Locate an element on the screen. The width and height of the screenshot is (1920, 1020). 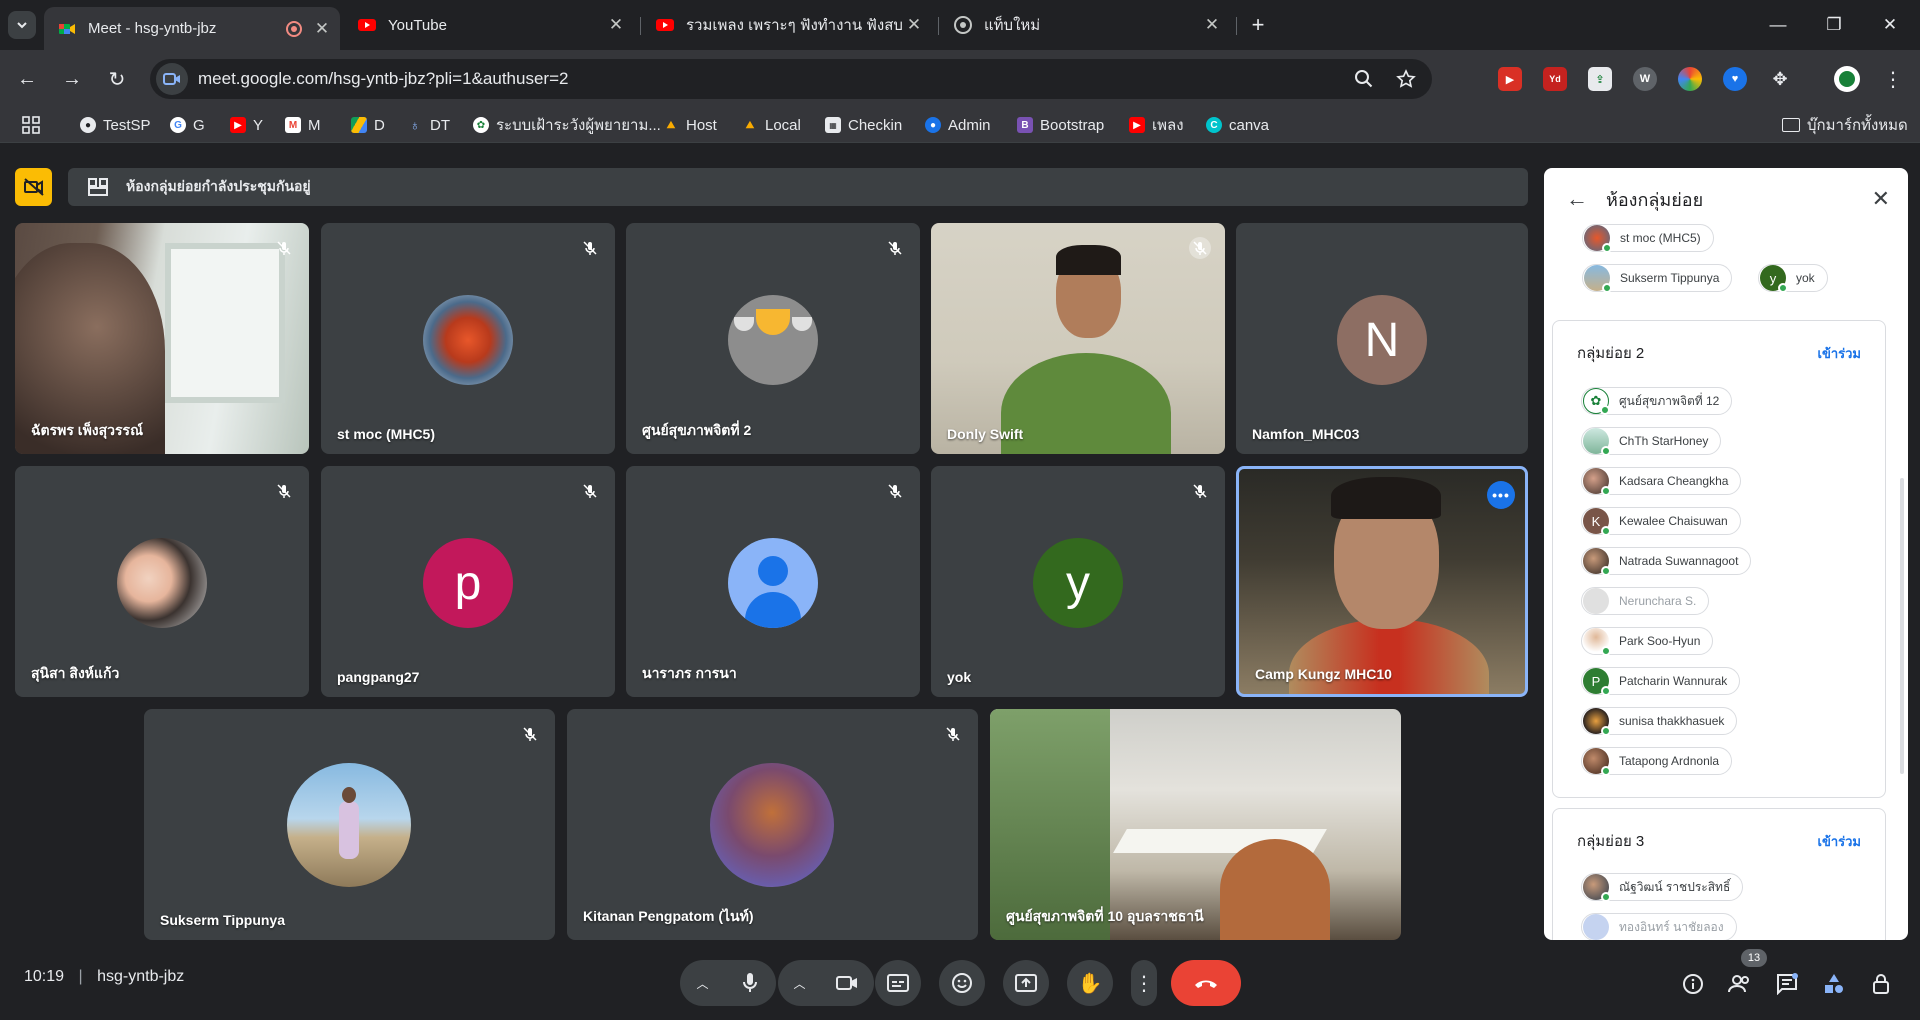
zoom-icon is located at coordinates (1364, 79).